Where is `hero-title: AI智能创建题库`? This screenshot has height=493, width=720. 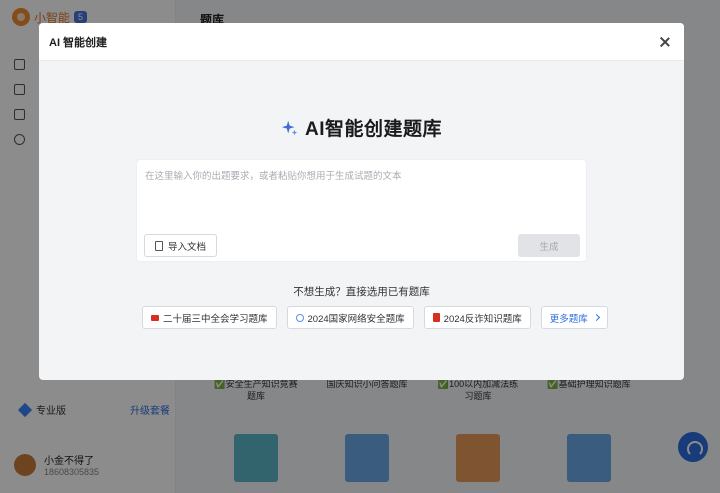 hero-title: AI智能创建题库 is located at coordinates (373, 129).